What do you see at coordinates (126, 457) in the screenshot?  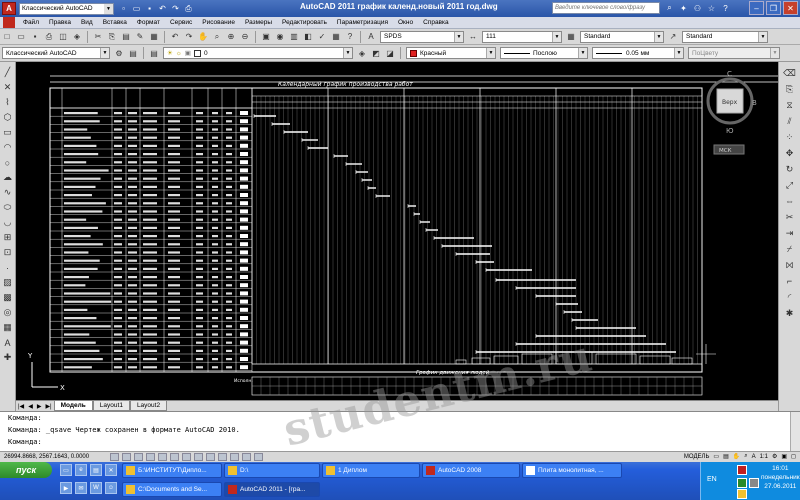 I see `grid-toggle` at bounding box center [126, 457].